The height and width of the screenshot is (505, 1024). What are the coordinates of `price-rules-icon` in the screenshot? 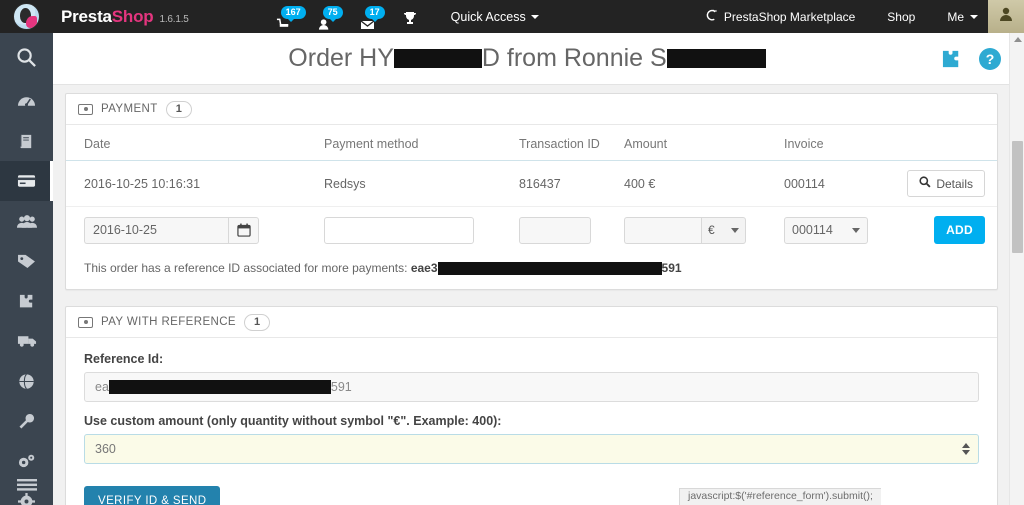 It's located at (26, 261).